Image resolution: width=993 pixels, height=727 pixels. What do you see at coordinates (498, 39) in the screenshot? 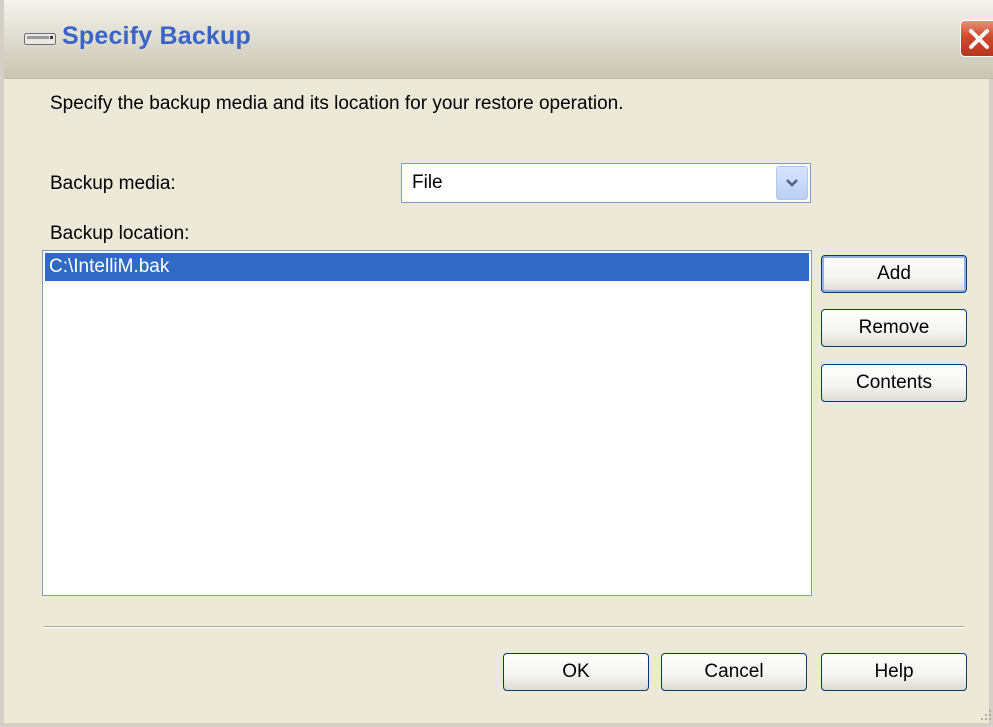
I see `title-bar: Specify Backup` at bounding box center [498, 39].